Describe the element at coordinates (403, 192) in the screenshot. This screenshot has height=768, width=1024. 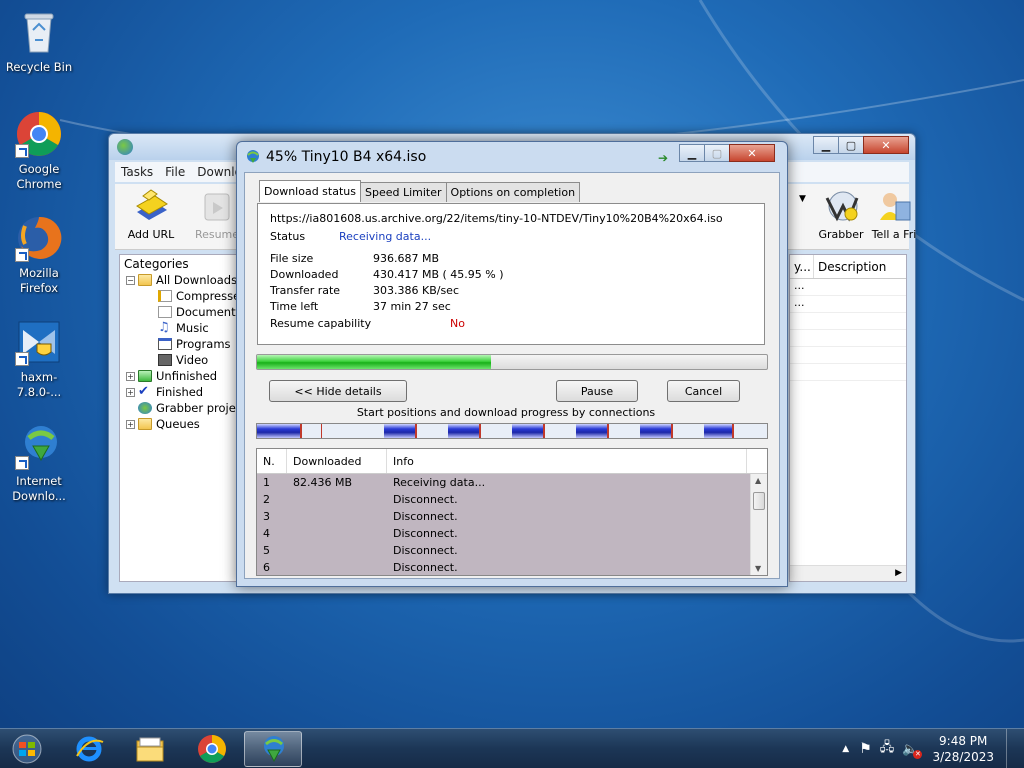
I see `tab-speed-limiter: Speed Limiter` at that location.